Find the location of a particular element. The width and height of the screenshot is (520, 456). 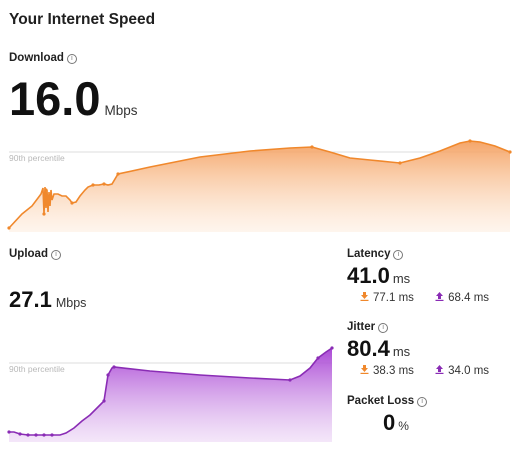

download-speed: 16.0 Mbps is located at coordinates (73, 98).